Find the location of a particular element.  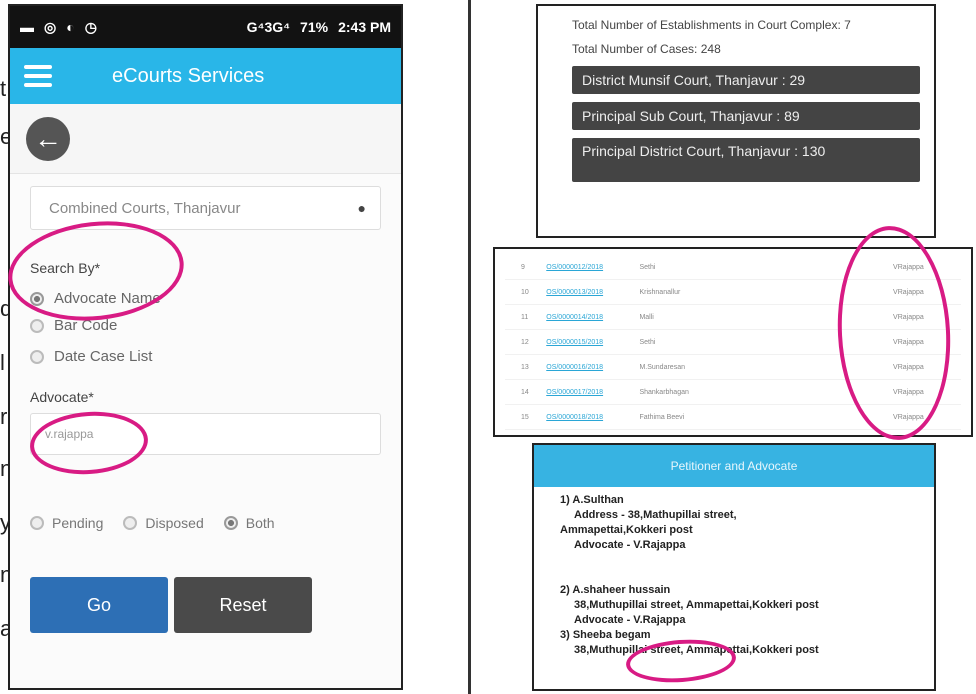

search-by-label: Search By* is located at coordinates (65, 268).